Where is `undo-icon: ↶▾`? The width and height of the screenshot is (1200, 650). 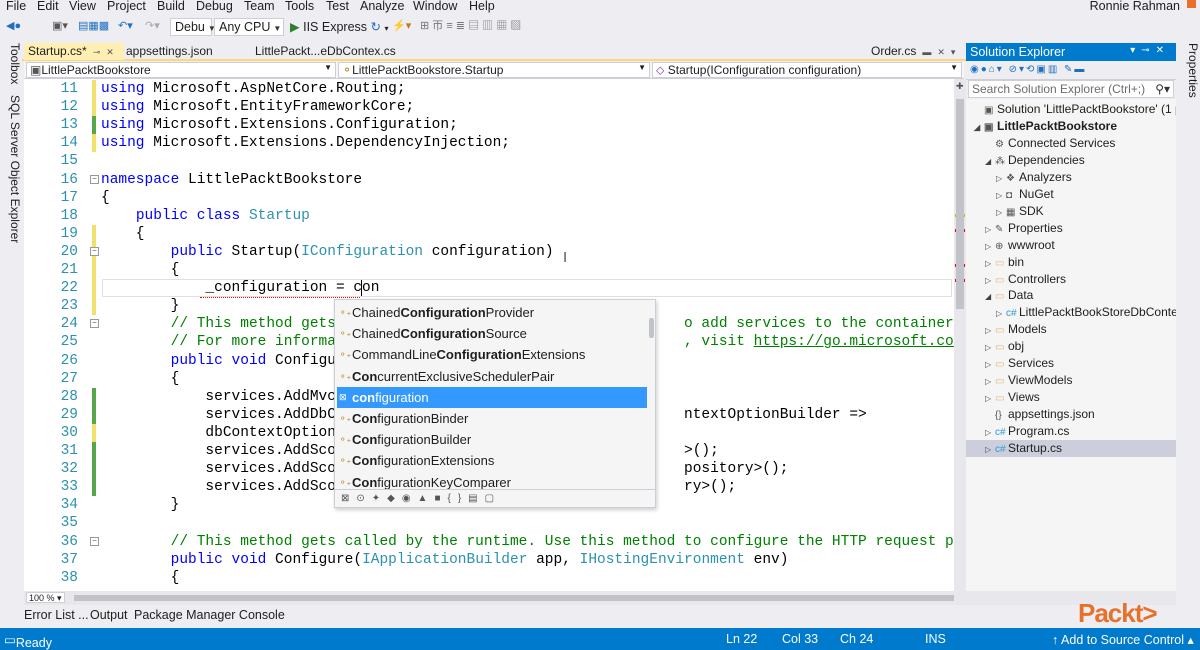 undo-icon: ↶▾ is located at coordinates (125, 26).